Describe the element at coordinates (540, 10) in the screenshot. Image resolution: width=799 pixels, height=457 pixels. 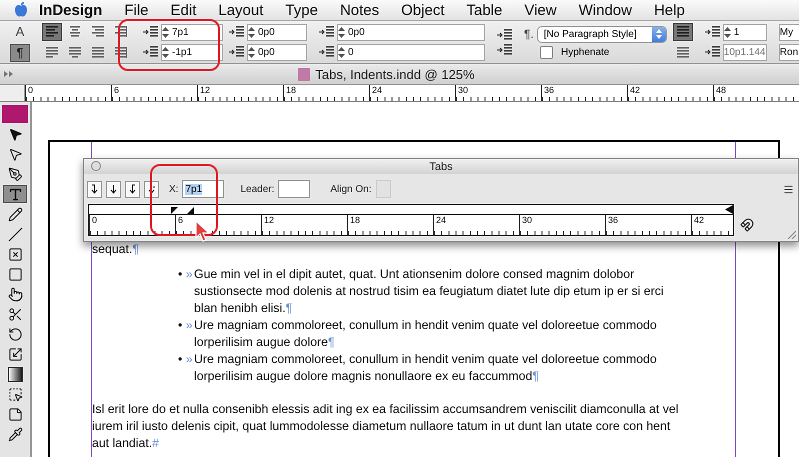
I see `menu-item: View` at that location.